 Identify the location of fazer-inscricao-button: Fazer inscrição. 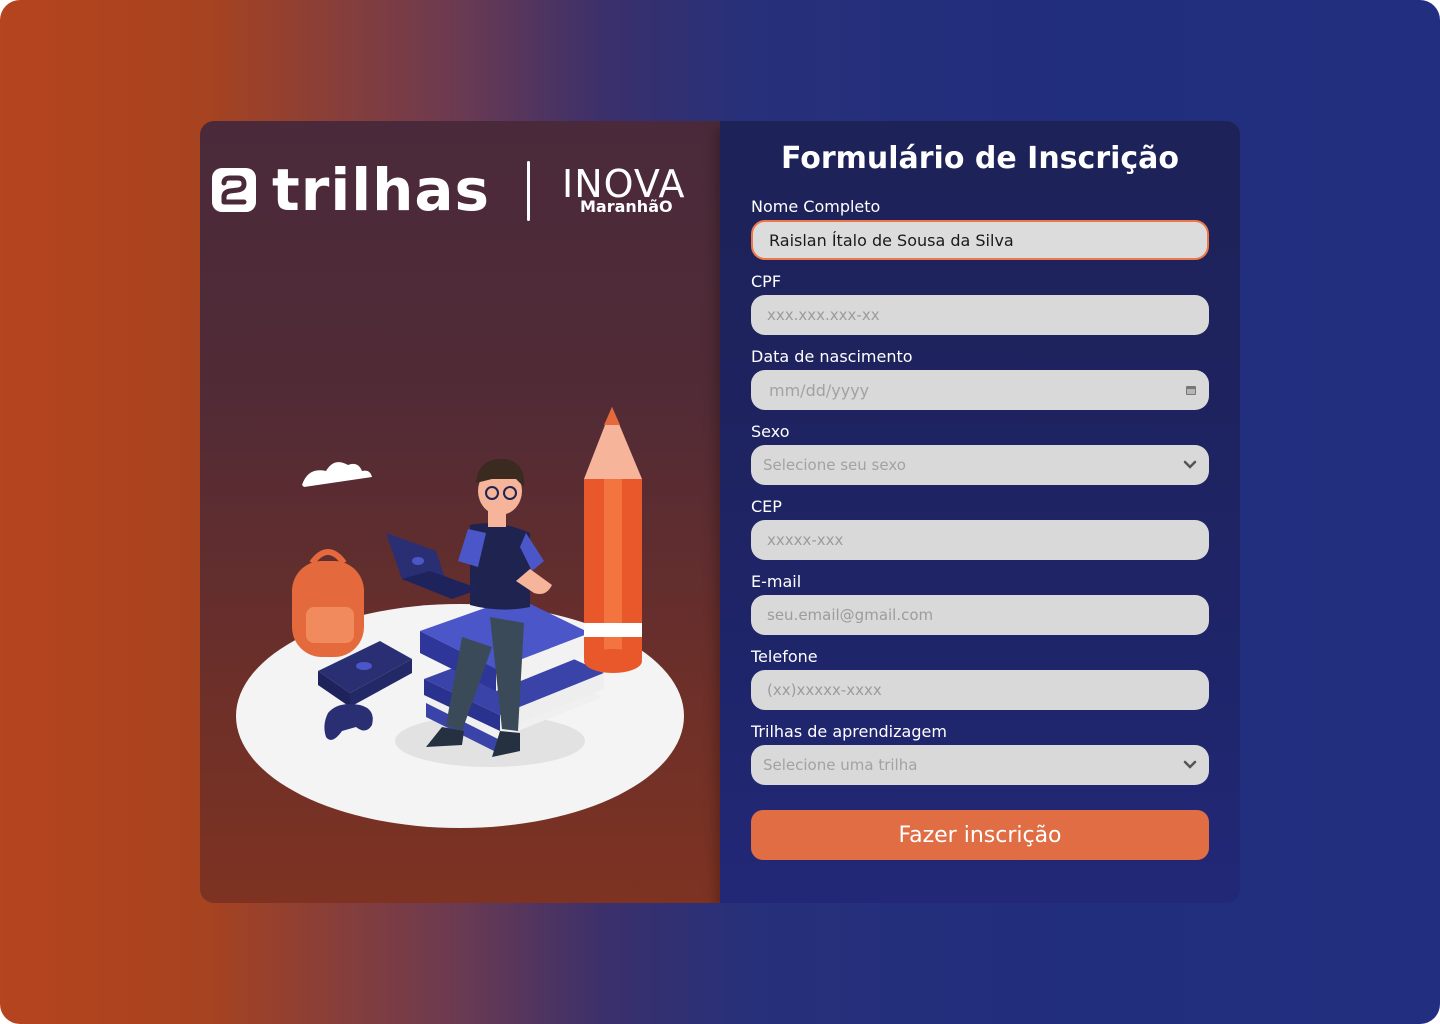
(980, 835).